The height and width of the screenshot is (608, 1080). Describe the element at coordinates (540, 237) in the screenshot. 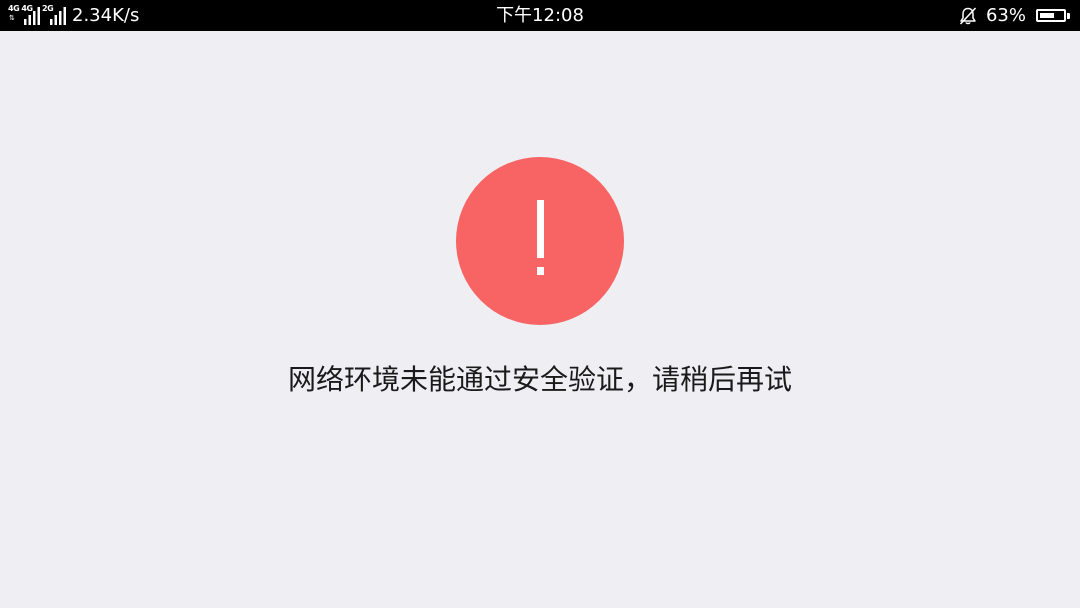

I see `exclamation-icon` at that location.